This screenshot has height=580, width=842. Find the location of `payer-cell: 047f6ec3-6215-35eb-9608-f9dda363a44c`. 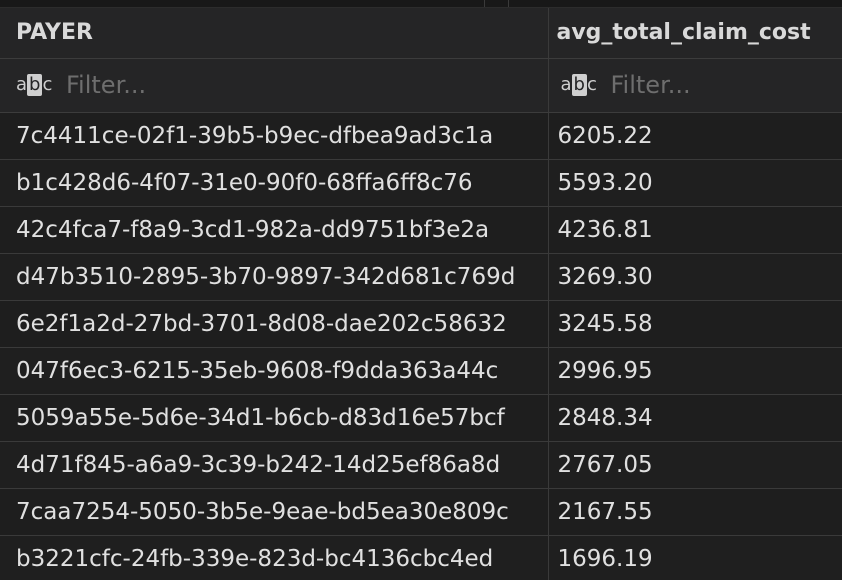

payer-cell: 047f6ec3-6215-35eb-9608-f9dda363a44c is located at coordinates (274, 371).